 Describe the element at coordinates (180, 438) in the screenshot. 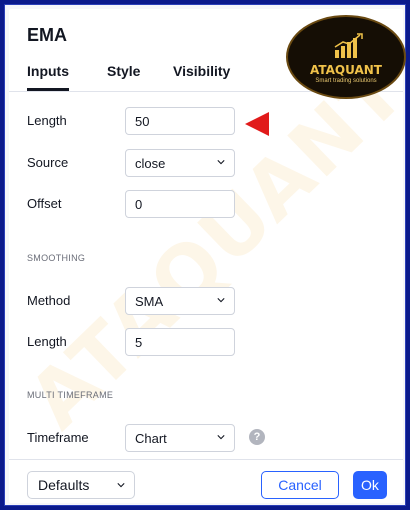

I see `timeframe-select: Chart` at that location.